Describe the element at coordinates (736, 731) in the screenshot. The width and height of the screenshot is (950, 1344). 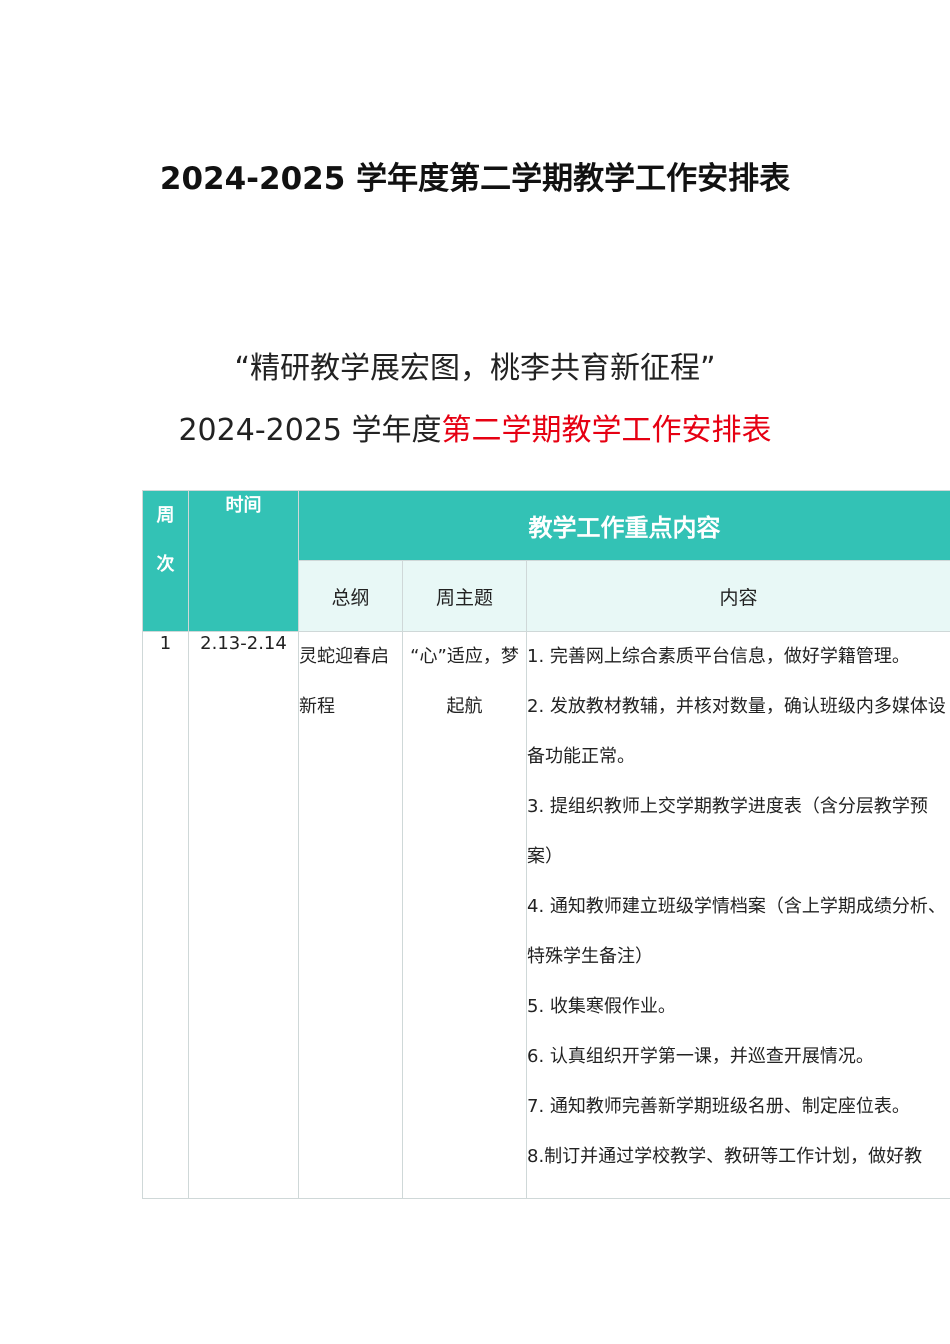
I see `content-item: 2. 发放教材教辅，并核对数量，确认班级内多媒体设备功能正常。` at that location.